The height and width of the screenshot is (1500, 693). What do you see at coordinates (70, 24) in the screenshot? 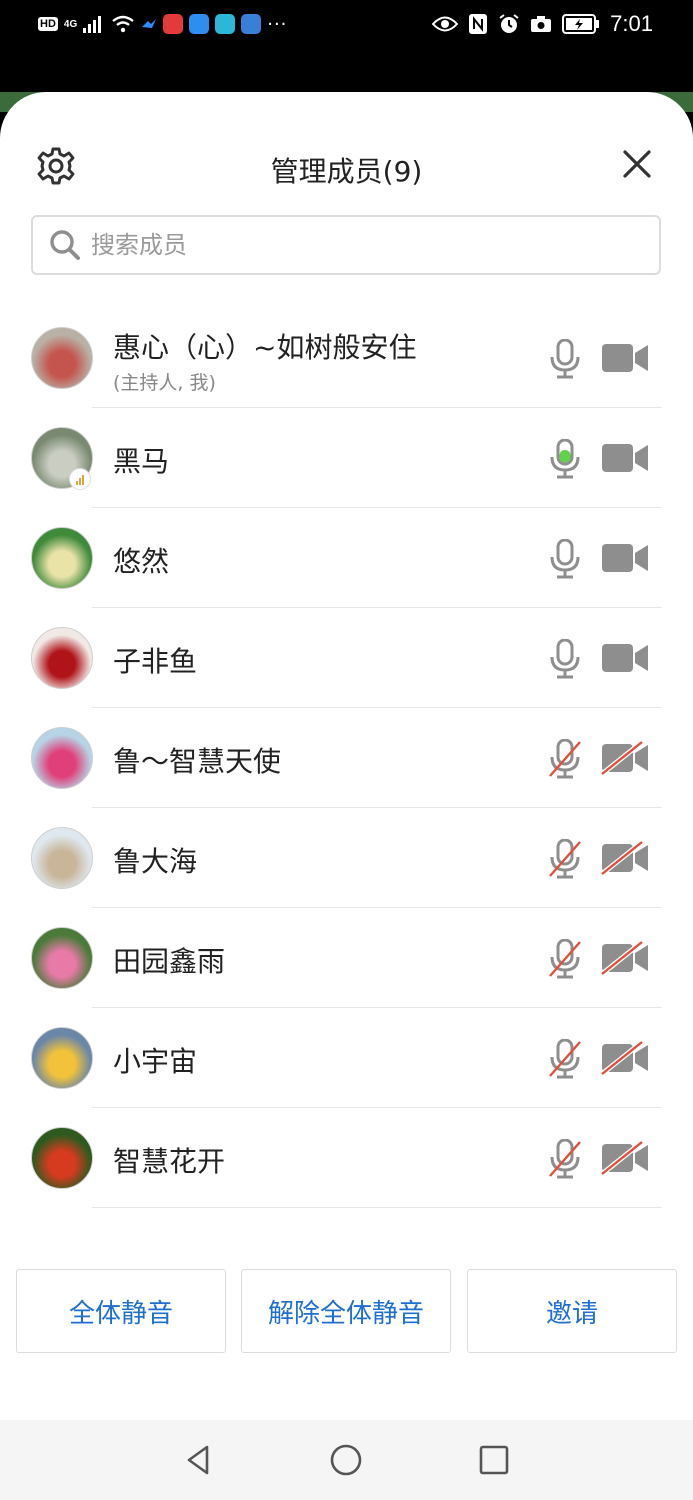
I see `network-type: 4G` at bounding box center [70, 24].